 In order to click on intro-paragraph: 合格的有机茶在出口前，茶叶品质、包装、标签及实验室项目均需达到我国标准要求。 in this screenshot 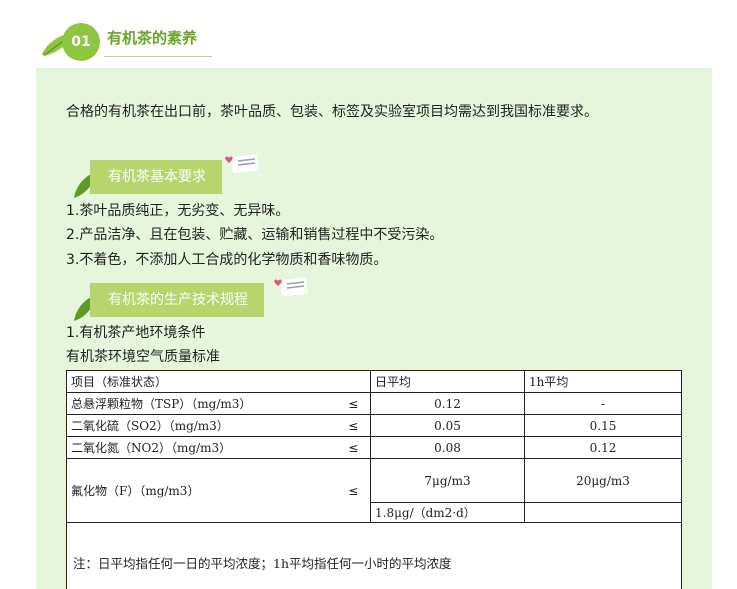, I will do `click(332, 112)`.